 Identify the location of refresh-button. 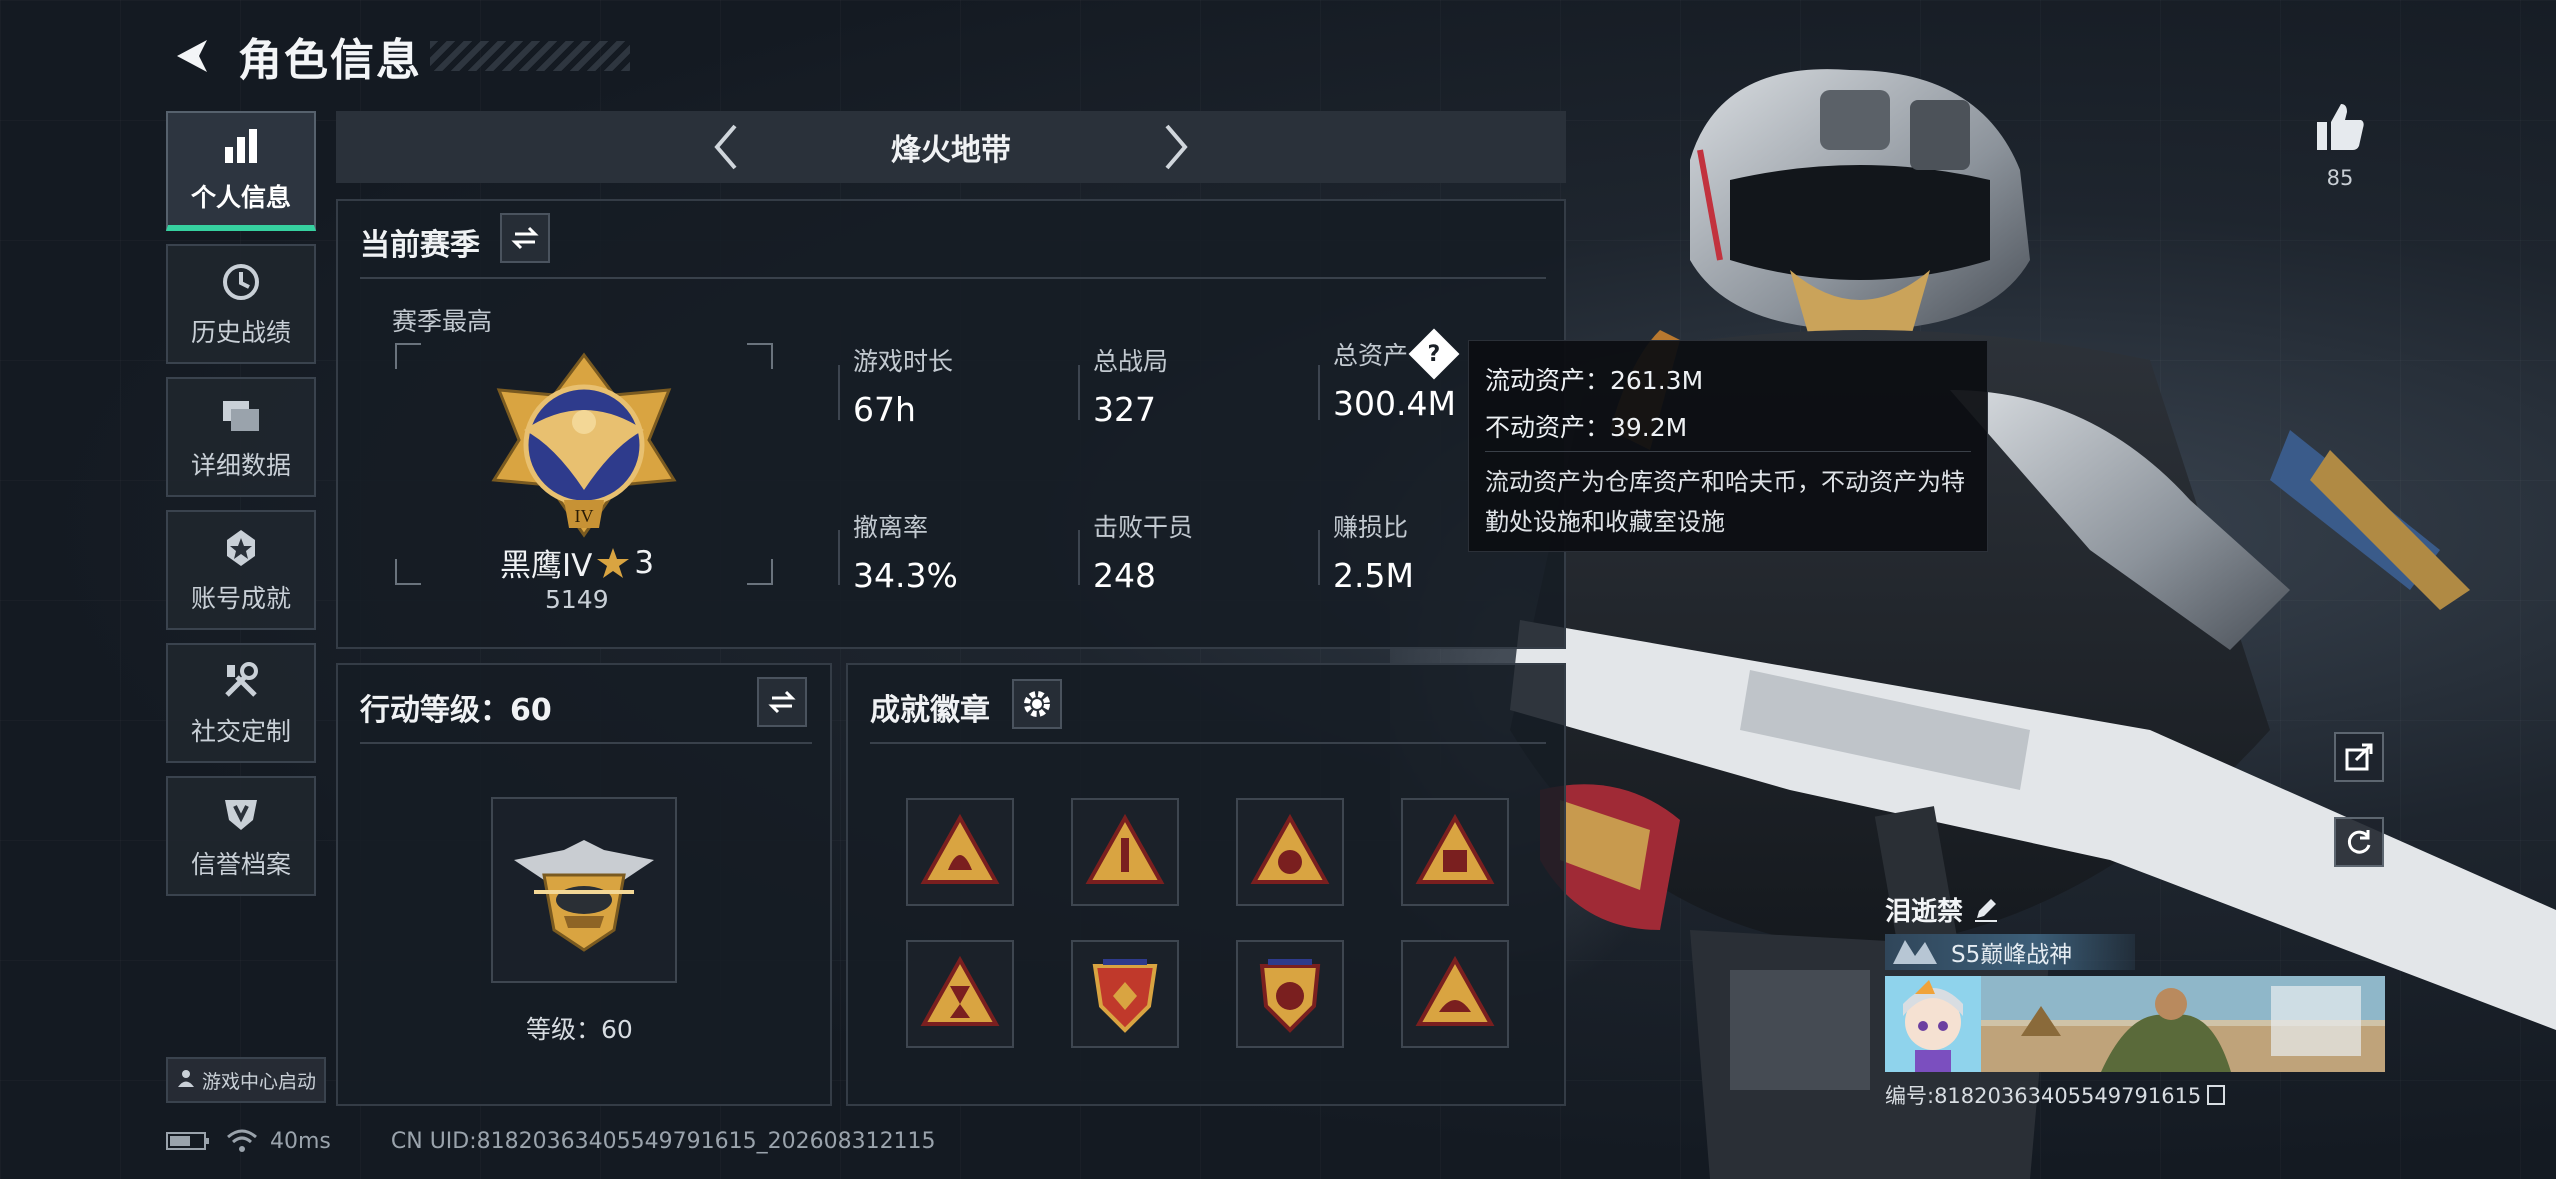
(2359, 842).